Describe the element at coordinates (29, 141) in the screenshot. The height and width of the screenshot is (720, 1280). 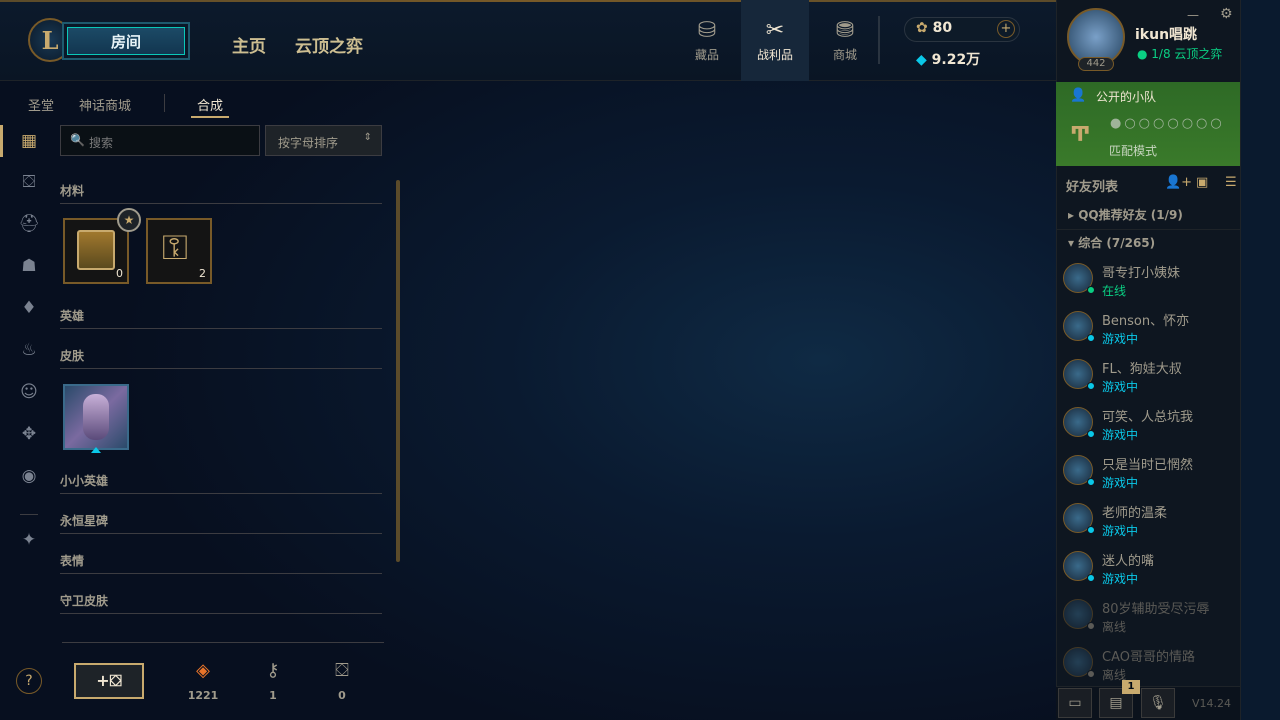
I see `all-grid-icon: ▦` at that location.